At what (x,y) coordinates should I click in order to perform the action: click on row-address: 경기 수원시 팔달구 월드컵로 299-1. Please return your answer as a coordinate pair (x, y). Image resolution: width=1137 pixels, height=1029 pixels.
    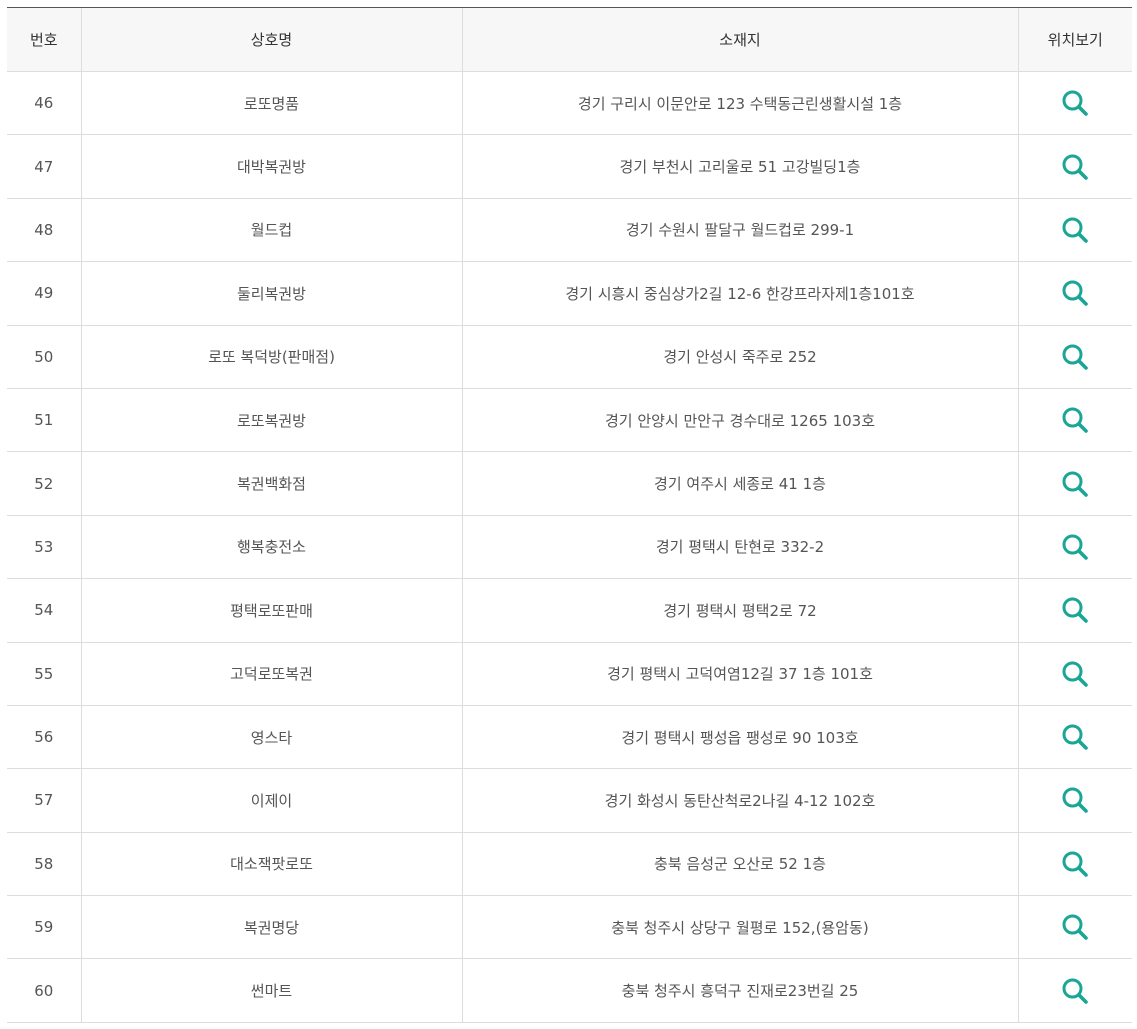
    Looking at the image, I should click on (739, 230).